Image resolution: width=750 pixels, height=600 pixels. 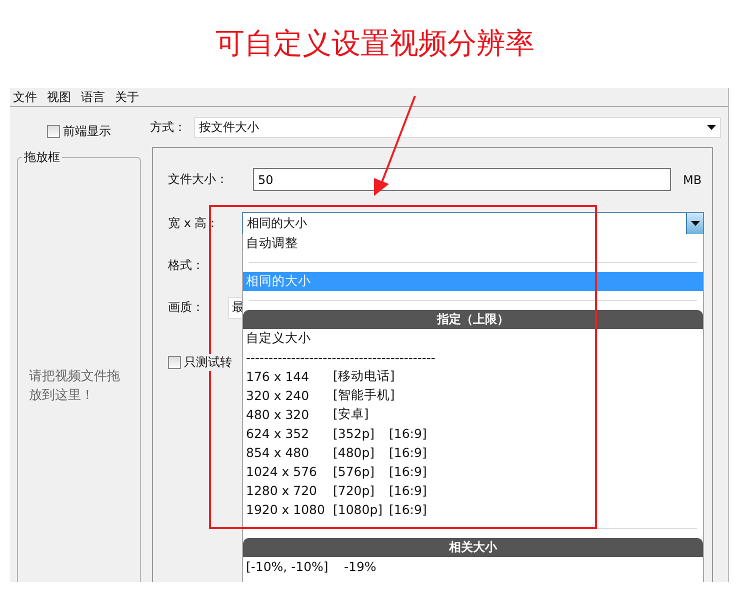 What do you see at coordinates (473, 319) in the screenshot?
I see `group-header: 指定（上限）` at bounding box center [473, 319].